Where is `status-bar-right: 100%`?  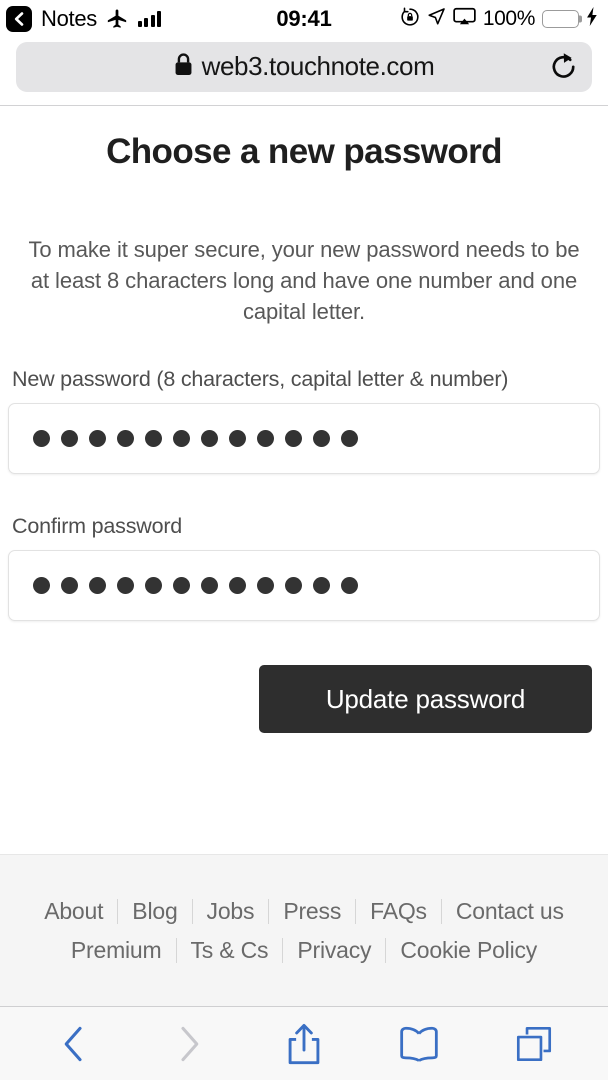 status-bar-right: 100% is located at coordinates (499, 19).